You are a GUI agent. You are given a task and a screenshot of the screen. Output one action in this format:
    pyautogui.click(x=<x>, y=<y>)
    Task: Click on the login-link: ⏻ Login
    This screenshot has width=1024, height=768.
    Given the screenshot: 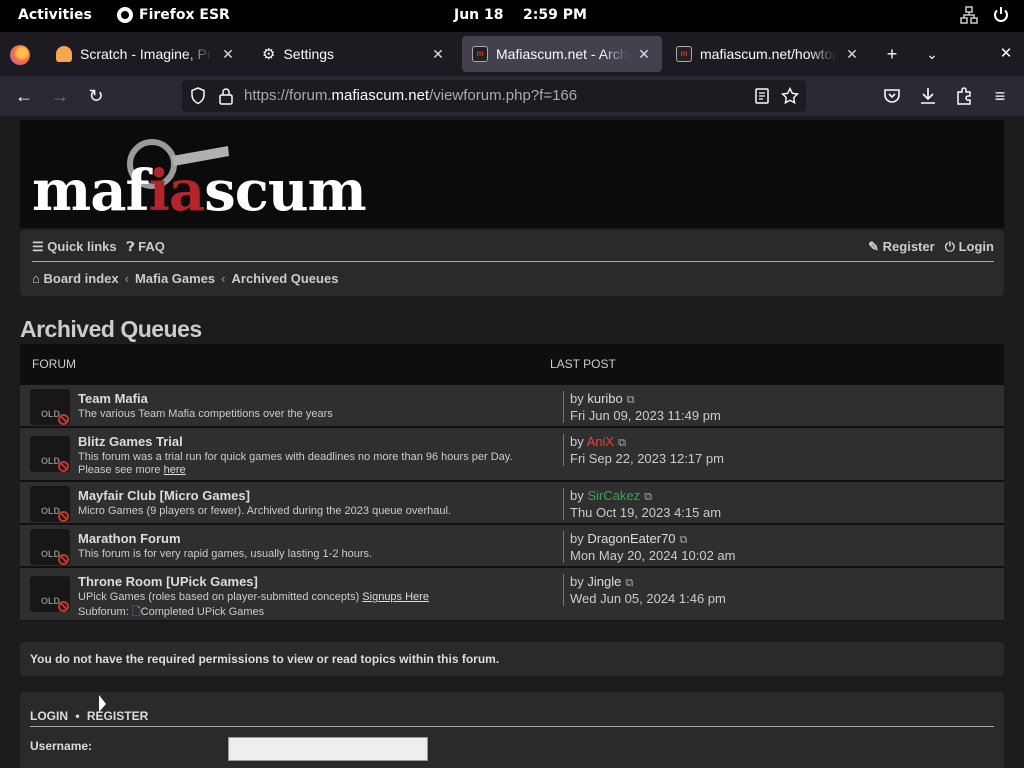 What is the action you would take?
    pyautogui.click(x=969, y=247)
    